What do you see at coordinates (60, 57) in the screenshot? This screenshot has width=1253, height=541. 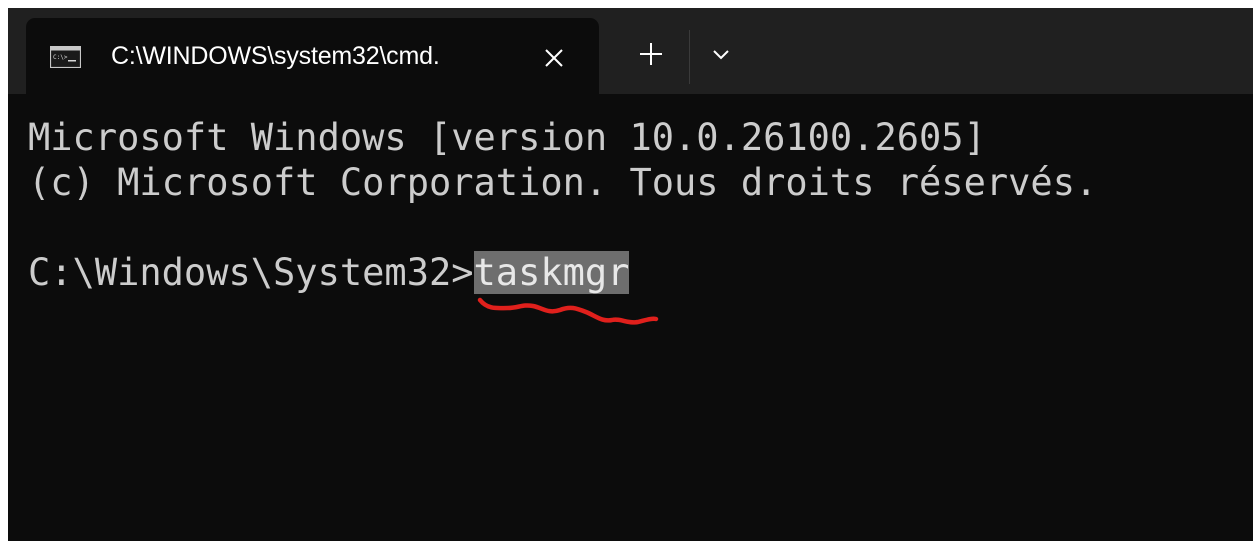 I see `svg-text: C:\>` at bounding box center [60, 57].